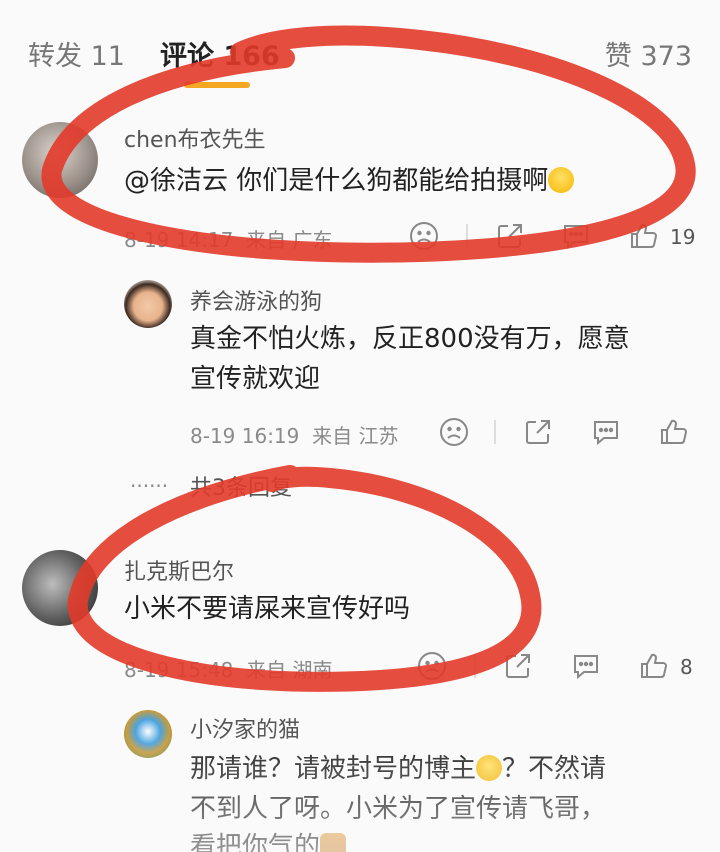 The width and height of the screenshot is (720, 852). Describe the element at coordinates (333, 842) in the screenshot. I see `dog-emoji-icon` at that location.